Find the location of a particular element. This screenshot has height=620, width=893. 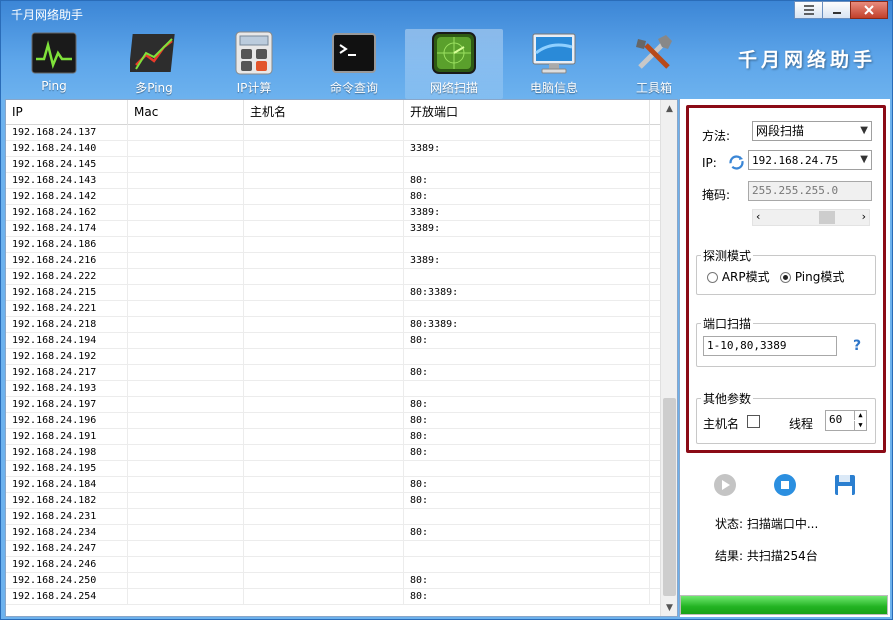

table-row: 192.168.24.182 80: is located at coordinates (333, 501).